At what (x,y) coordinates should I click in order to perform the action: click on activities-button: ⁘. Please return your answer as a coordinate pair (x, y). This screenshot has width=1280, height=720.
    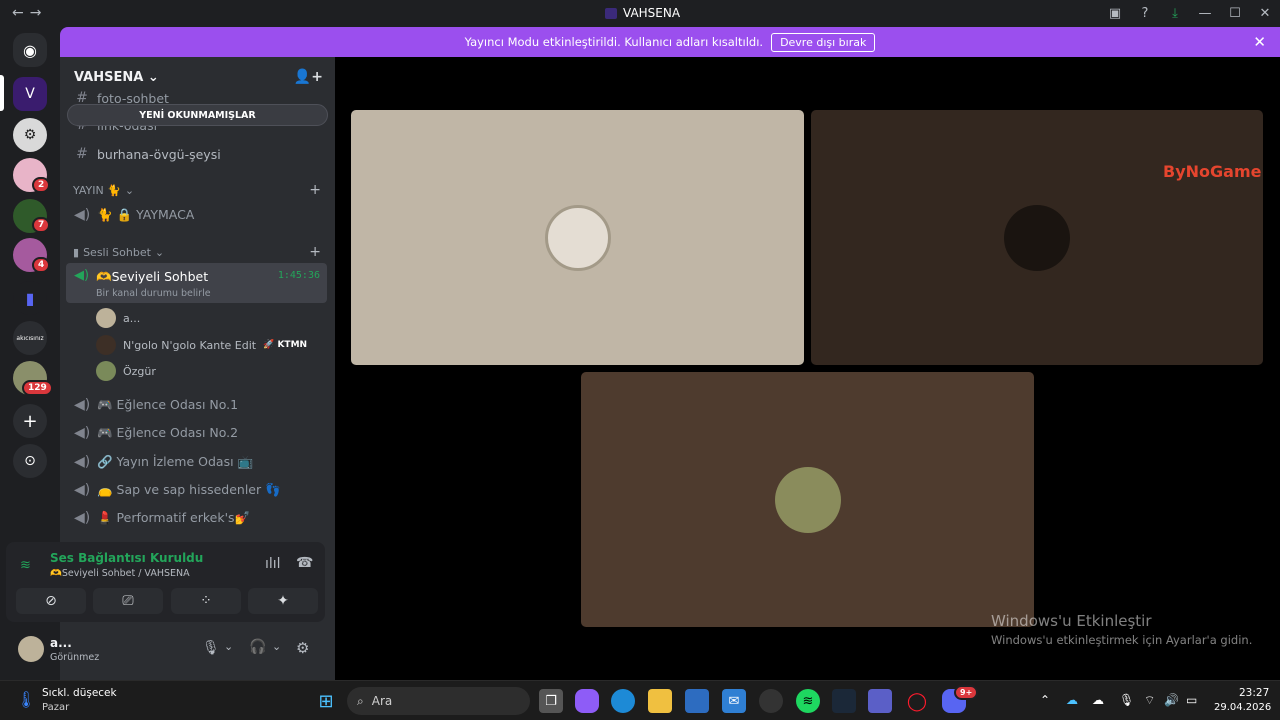
    Looking at the image, I should click on (206, 601).